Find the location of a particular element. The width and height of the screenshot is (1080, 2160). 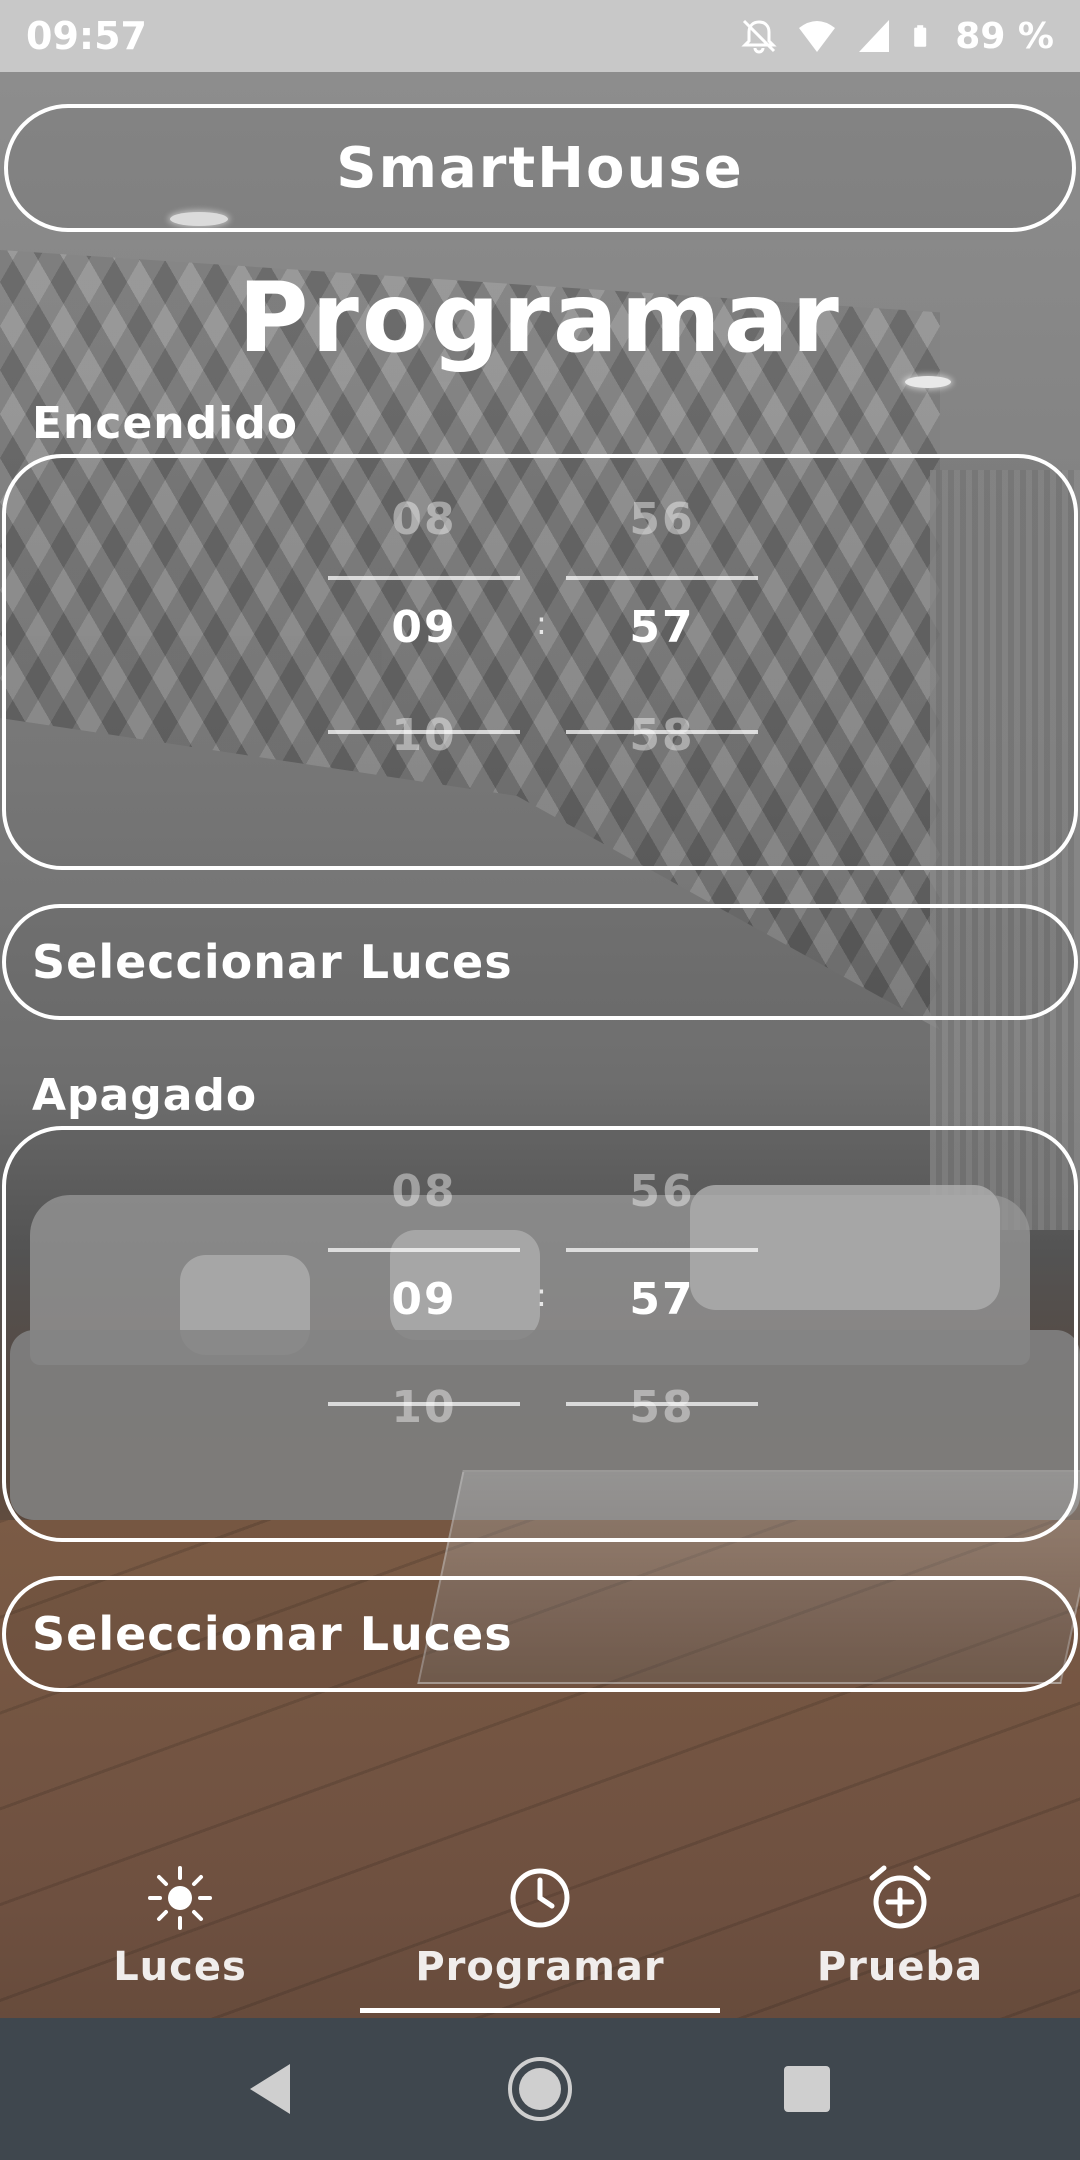

system-navigation-bar is located at coordinates (540, 2089).